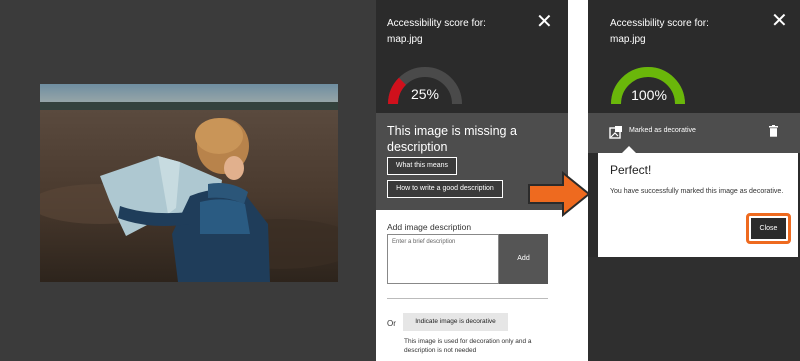 This screenshot has width=800, height=361. I want to click on marked-decorative-label: Marked as decorative, so click(662, 130).